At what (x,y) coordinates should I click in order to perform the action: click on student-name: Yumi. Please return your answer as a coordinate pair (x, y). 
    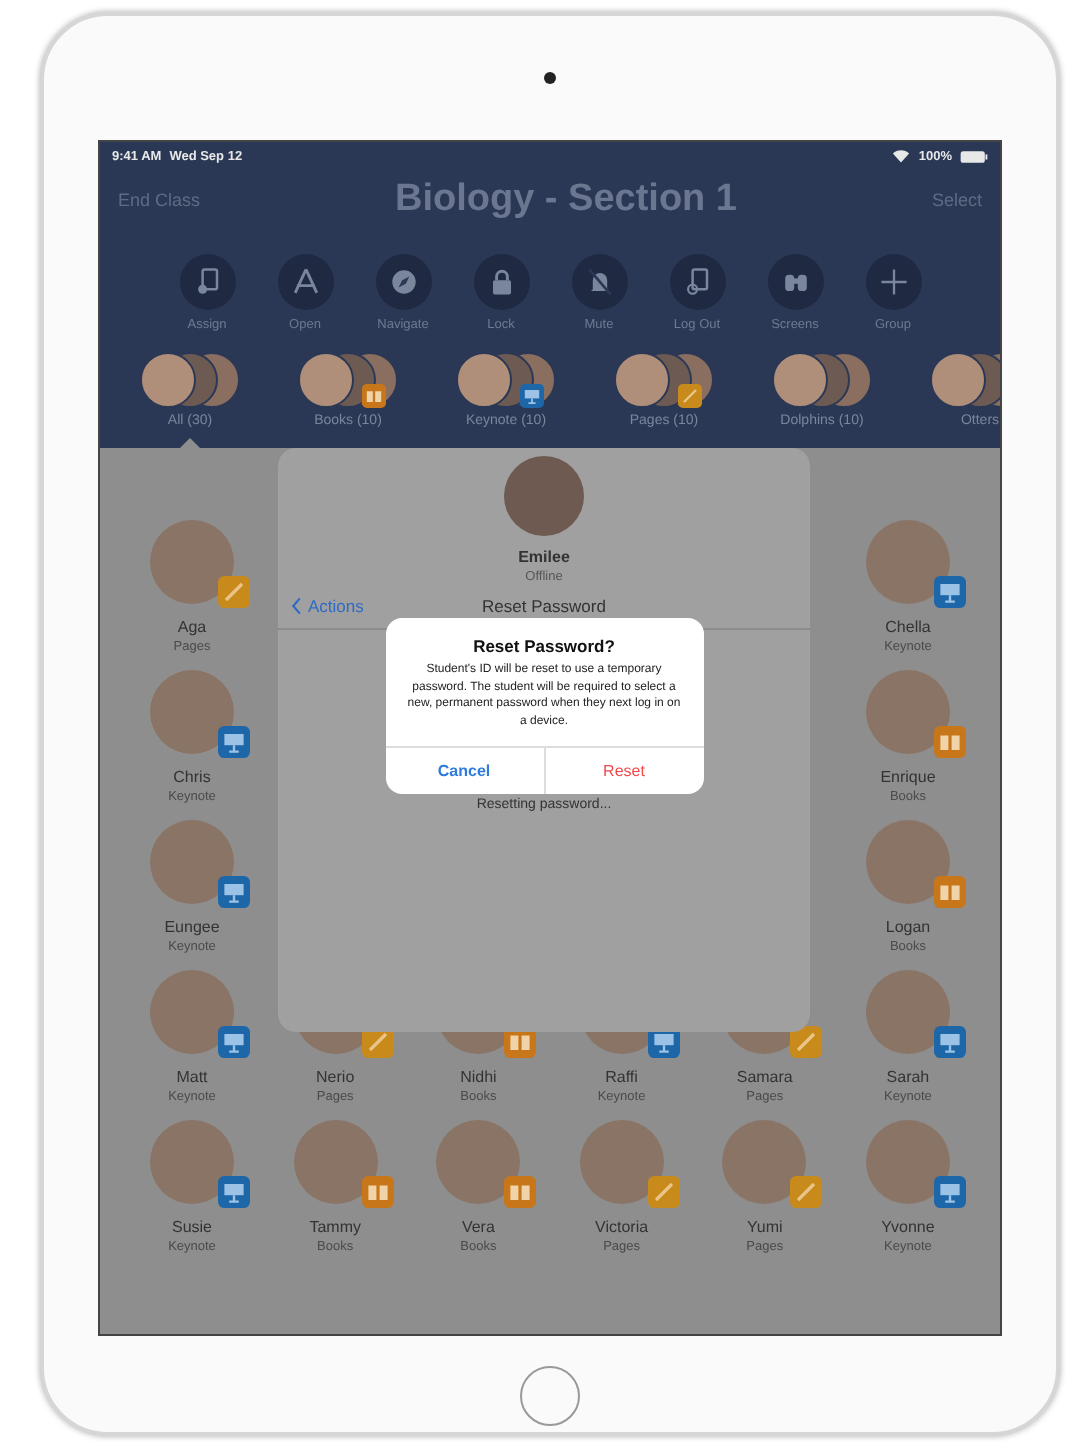
    Looking at the image, I should click on (764, 1227).